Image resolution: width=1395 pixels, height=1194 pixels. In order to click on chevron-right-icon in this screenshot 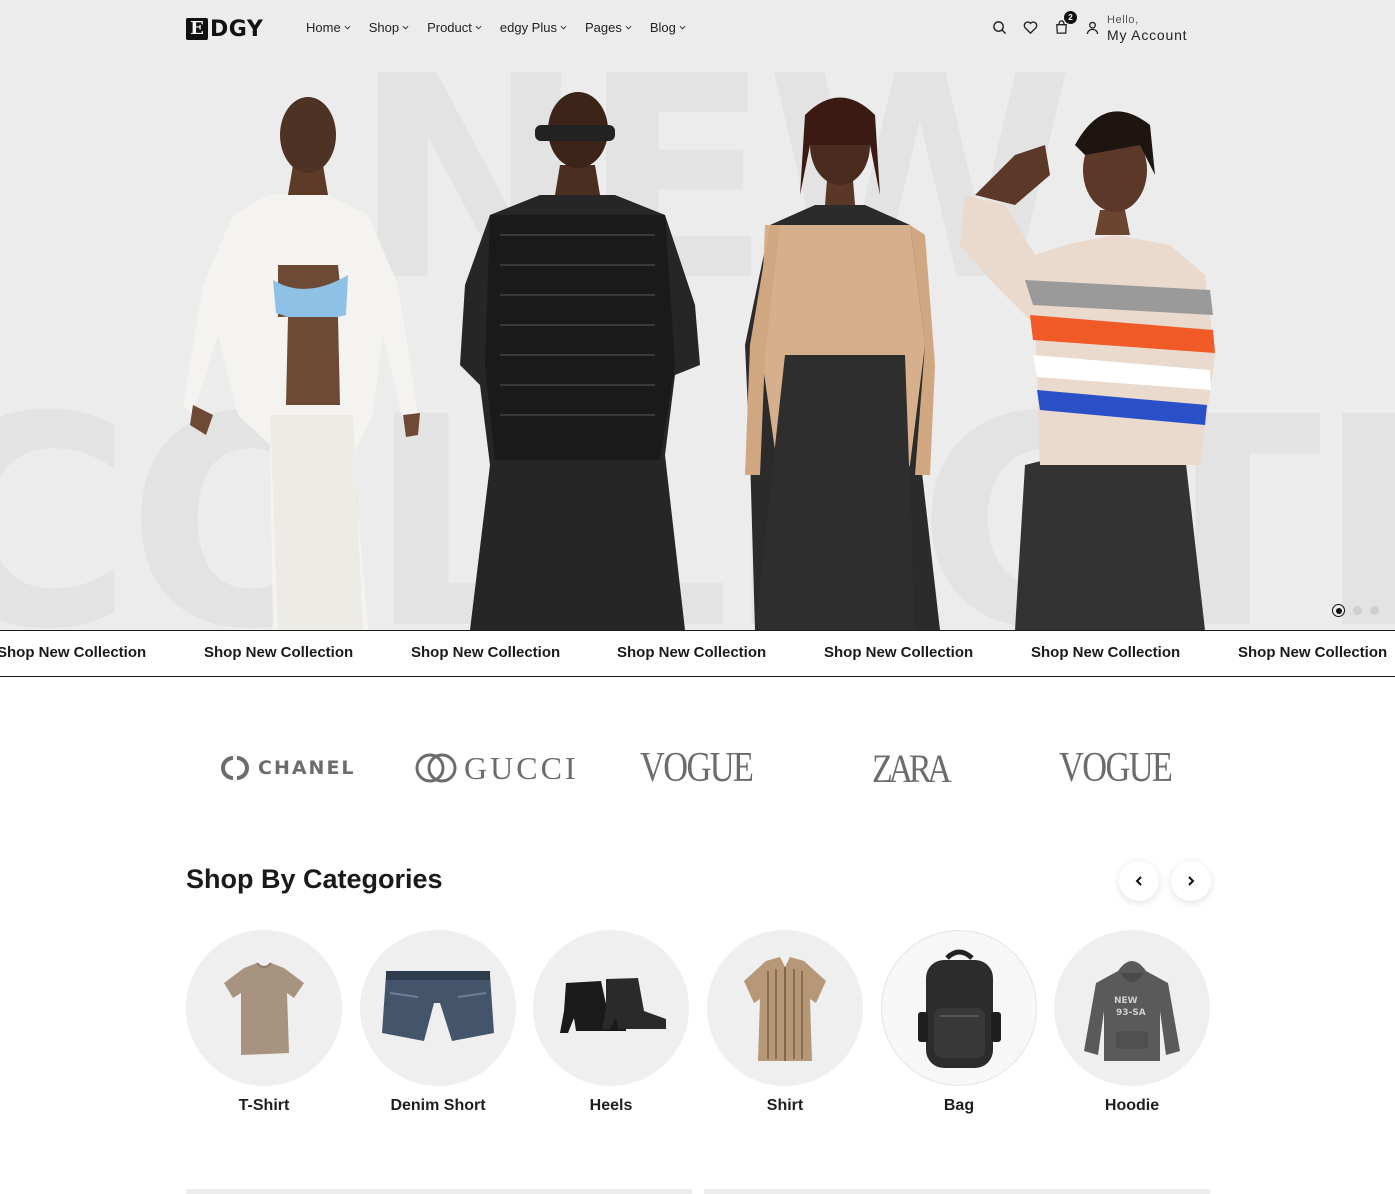, I will do `click(1191, 881)`.